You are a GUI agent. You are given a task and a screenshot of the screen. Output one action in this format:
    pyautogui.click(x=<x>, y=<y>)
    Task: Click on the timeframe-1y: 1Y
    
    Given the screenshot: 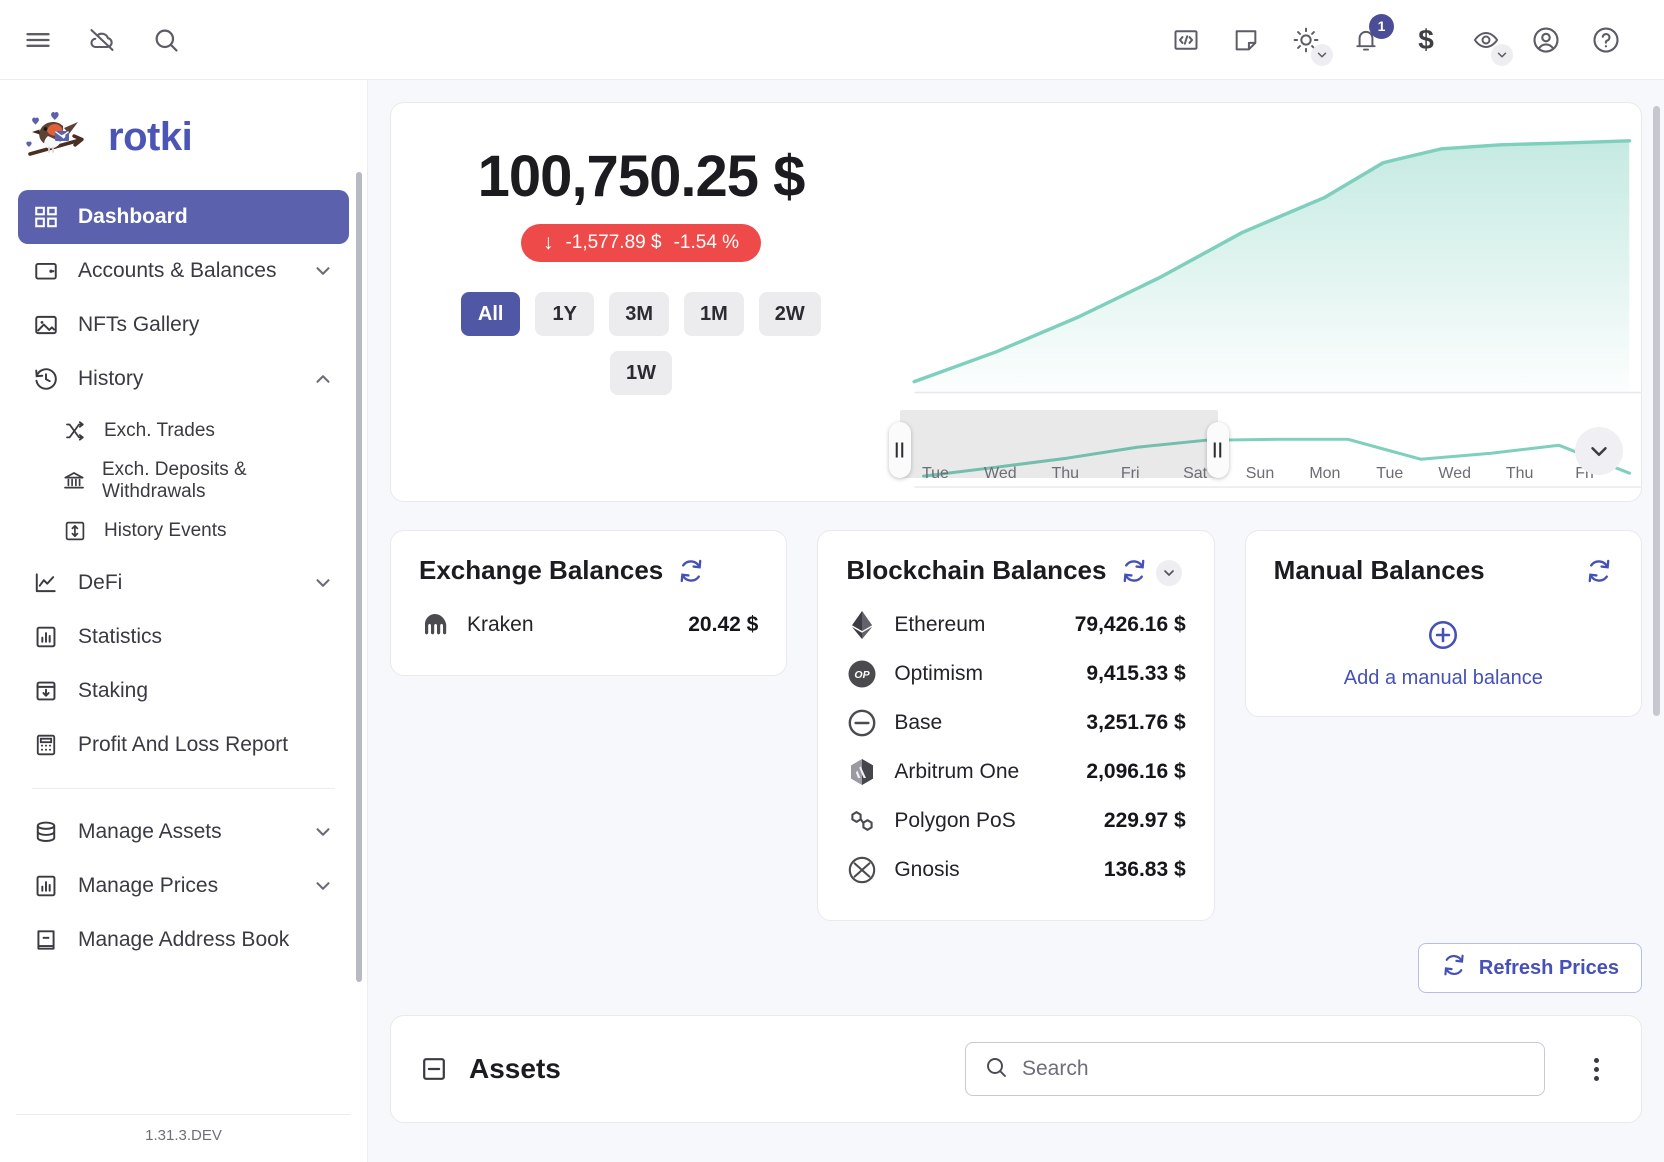 What is the action you would take?
    pyautogui.click(x=565, y=314)
    